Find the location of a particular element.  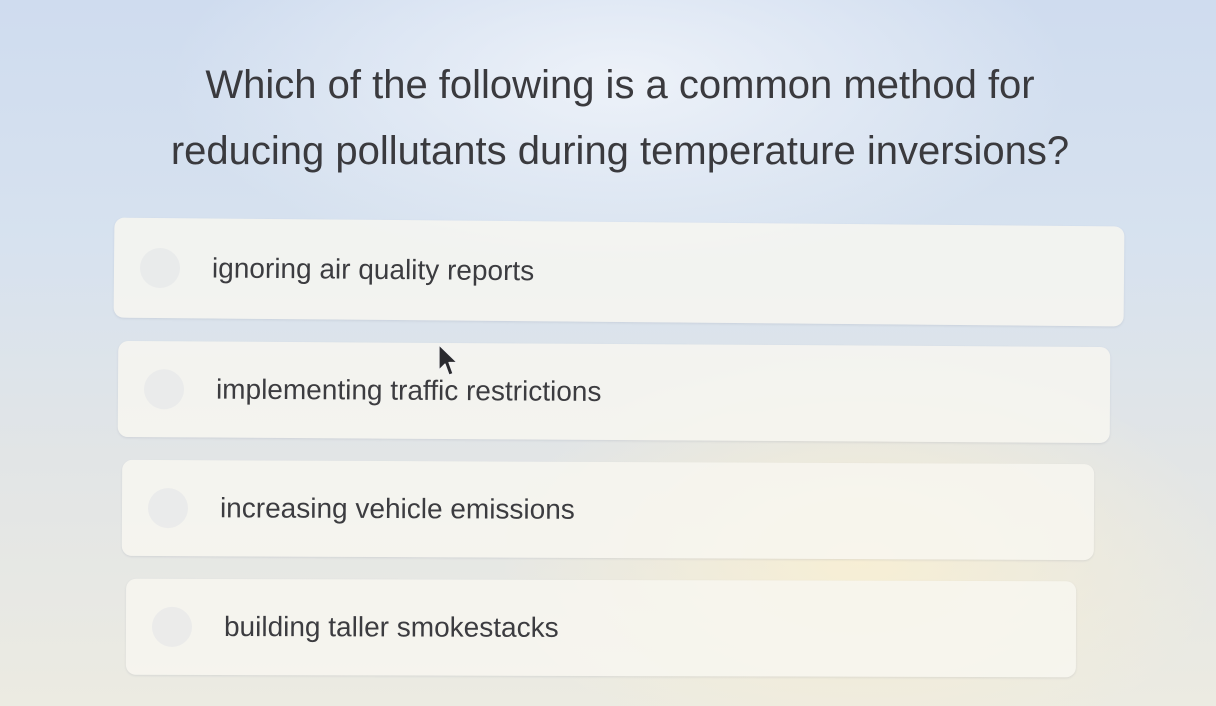

answer-option-label: increasing vehicle emissions is located at coordinates (397, 508).